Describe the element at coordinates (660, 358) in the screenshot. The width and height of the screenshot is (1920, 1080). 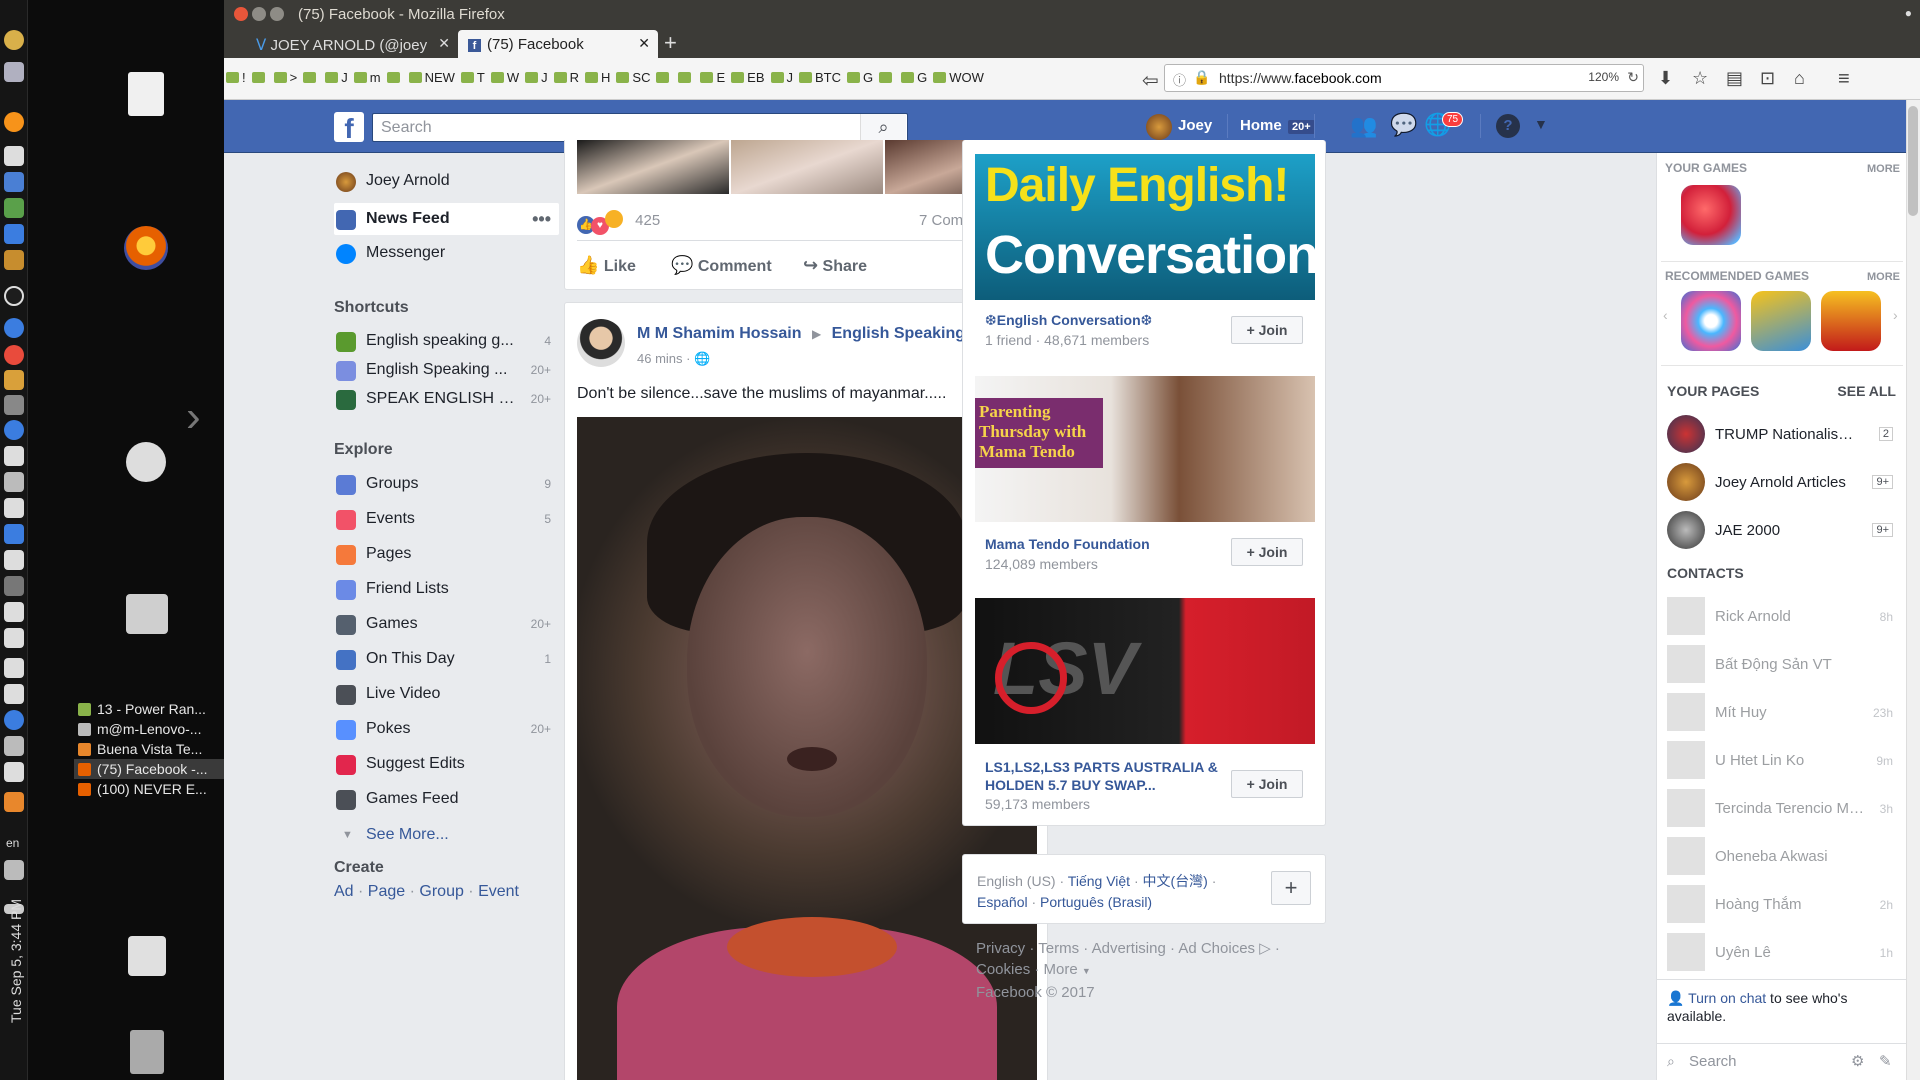
I see `post-time: 46 mins` at that location.